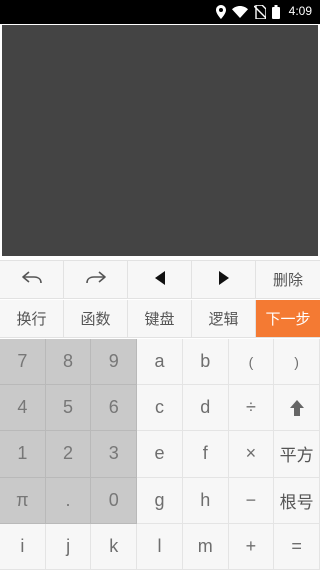  What do you see at coordinates (160, 362) in the screenshot?
I see `key-a: a` at bounding box center [160, 362].